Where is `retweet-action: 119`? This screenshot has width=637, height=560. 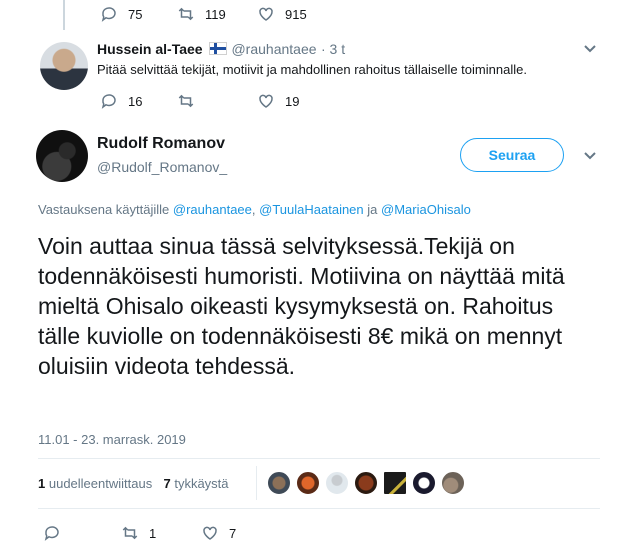
retweet-action: 119 is located at coordinates (201, 14).